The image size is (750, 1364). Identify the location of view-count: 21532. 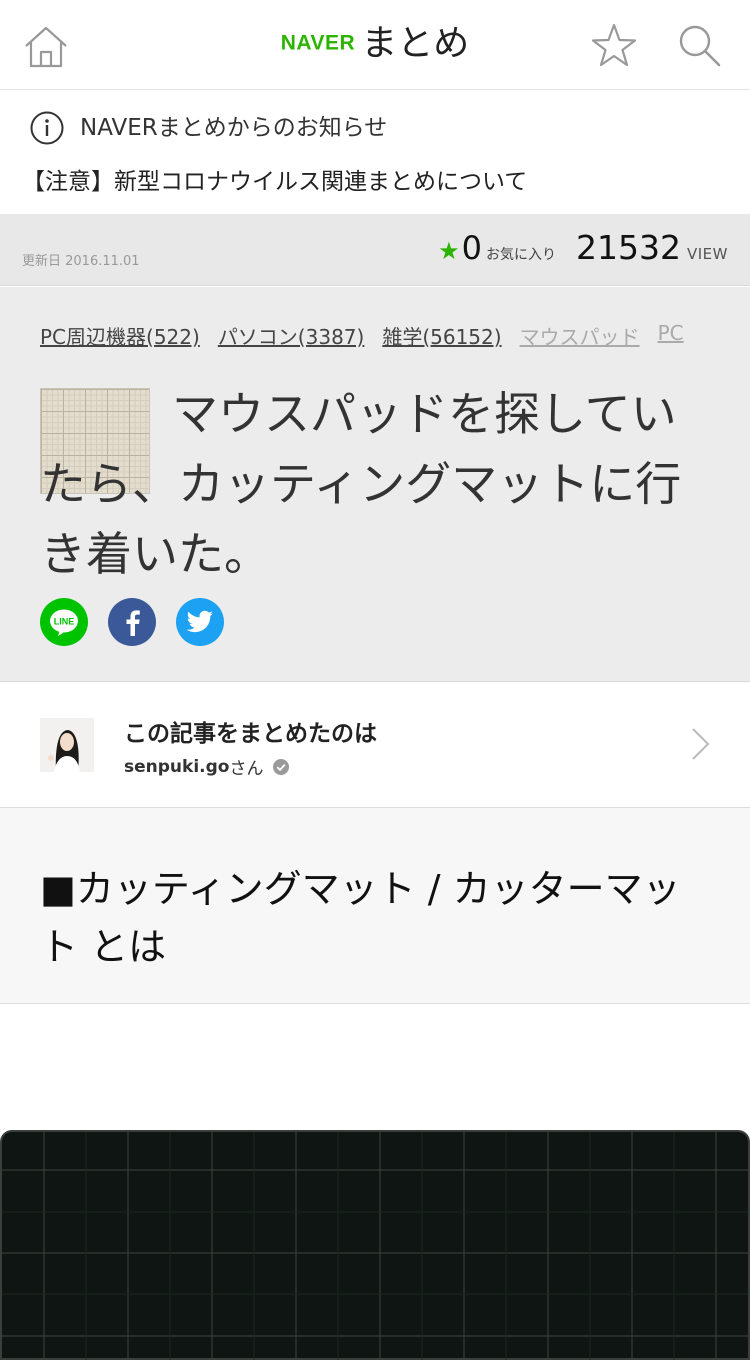
(628, 247).